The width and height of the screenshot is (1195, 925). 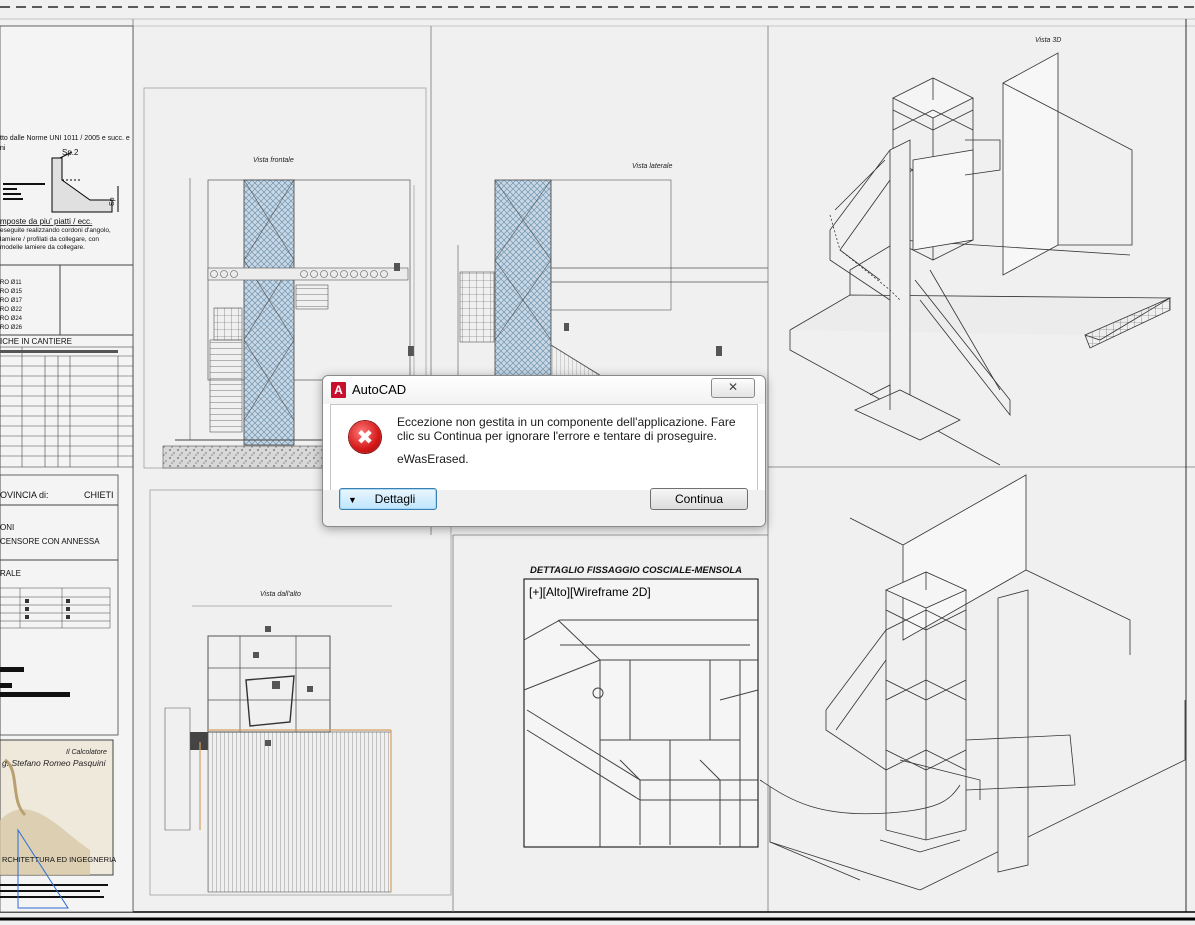 I want to click on svg-text: RO Ø15, so click(x=11, y=292).